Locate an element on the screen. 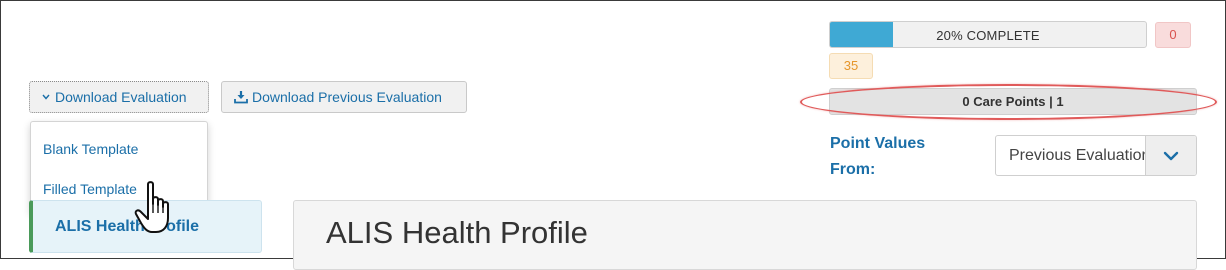 This screenshot has height=270, width=1226. download-previous-evaluation-button: Download Previous Evaluation is located at coordinates (344, 97).